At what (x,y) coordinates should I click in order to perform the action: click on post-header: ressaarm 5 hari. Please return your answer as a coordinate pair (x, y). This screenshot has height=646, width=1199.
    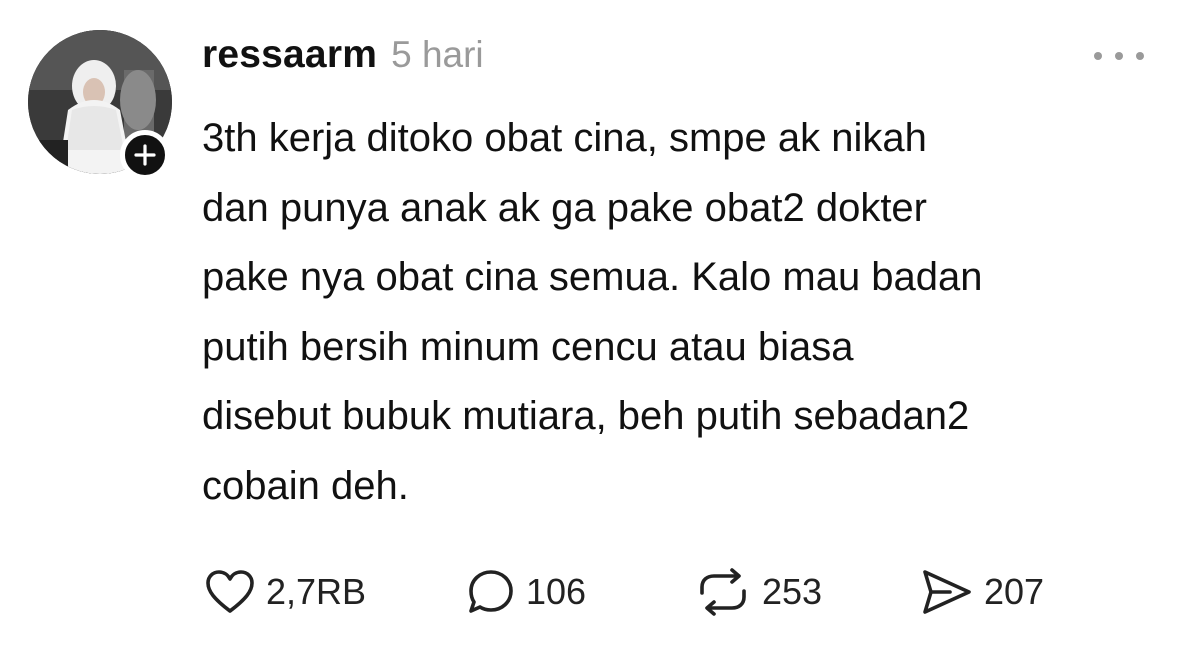
    Looking at the image, I should click on (343, 59).